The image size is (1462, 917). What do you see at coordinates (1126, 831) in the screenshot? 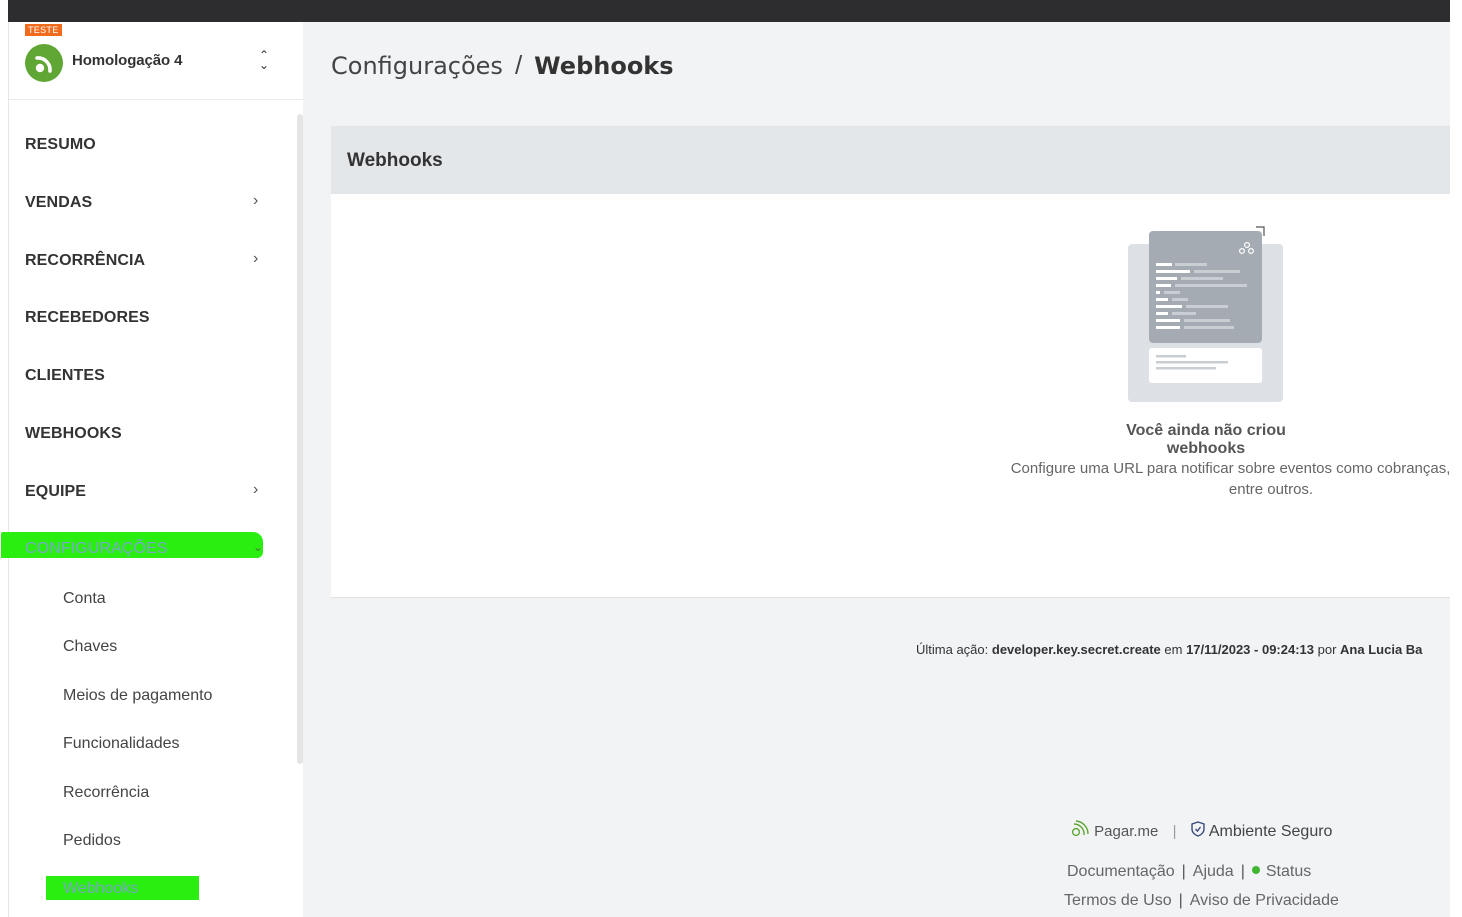
I see `footer-brand-name: Pagar.me` at bounding box center [1126, 831].